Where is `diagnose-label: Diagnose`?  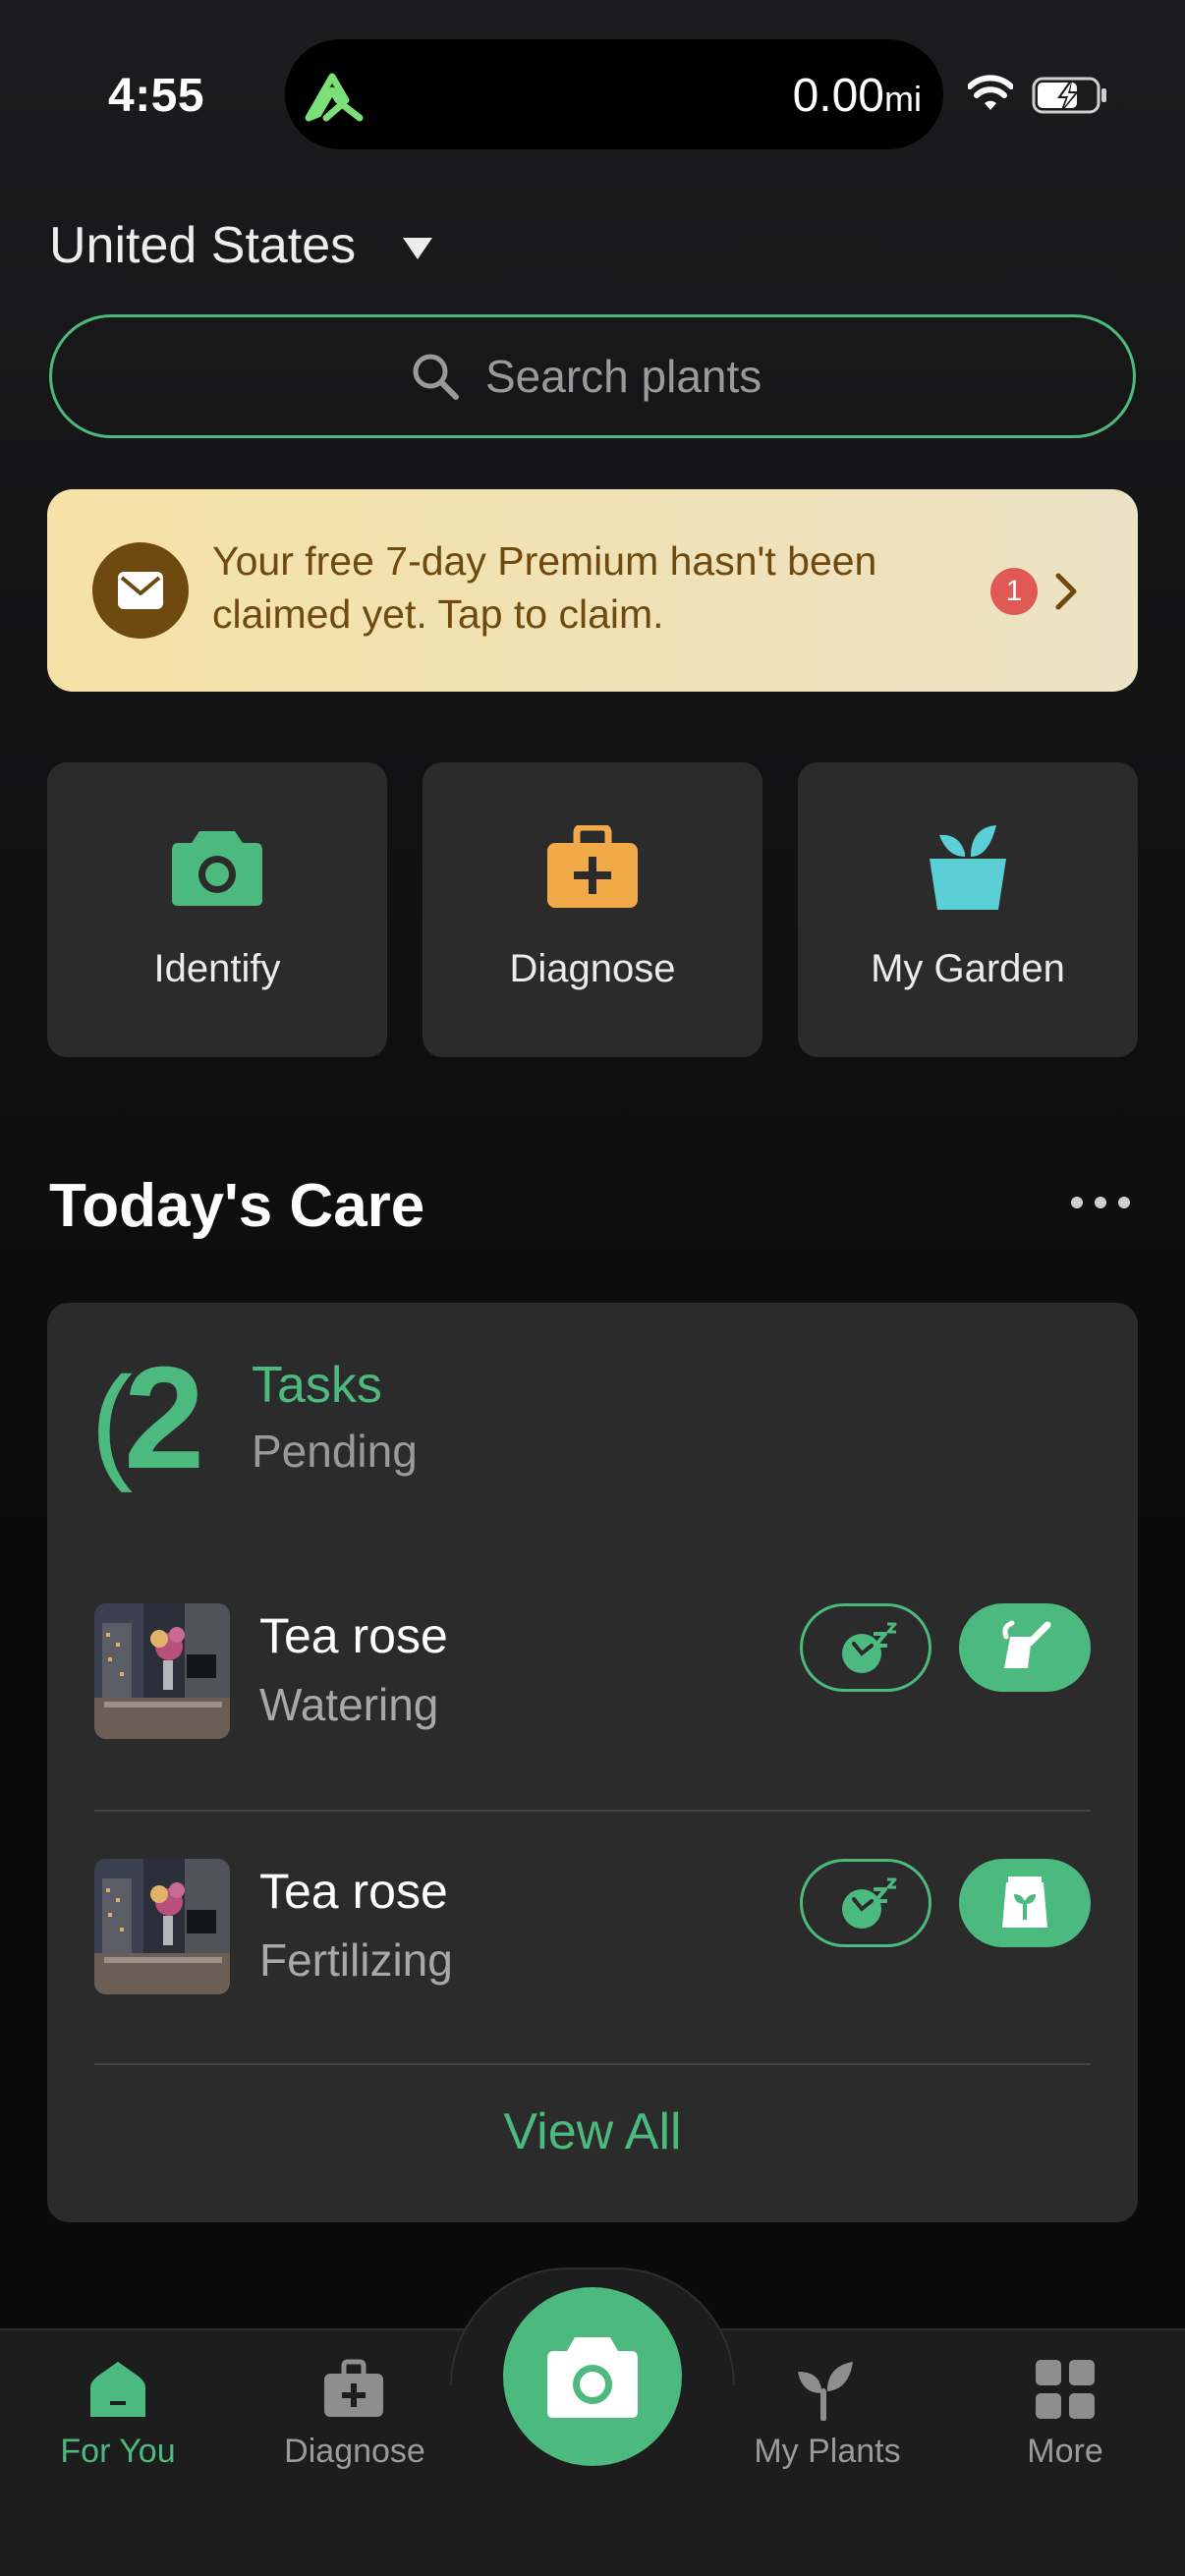 diagnose-label: Diagnose is located at coordinates (592, 968).